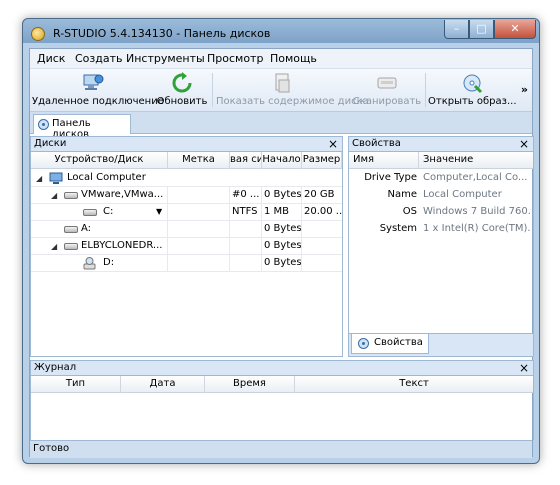 The image size is (560, 485). I want to click on property-name: System, so click(398, 228).